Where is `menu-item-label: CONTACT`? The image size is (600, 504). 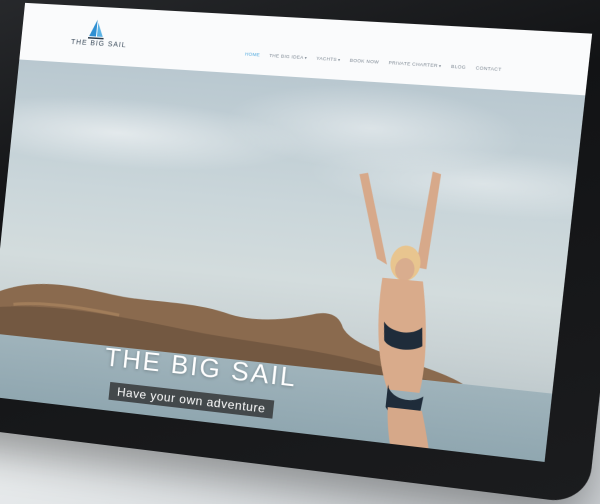 menu-item-label: CONTACT is located at coordinates (488, 69).